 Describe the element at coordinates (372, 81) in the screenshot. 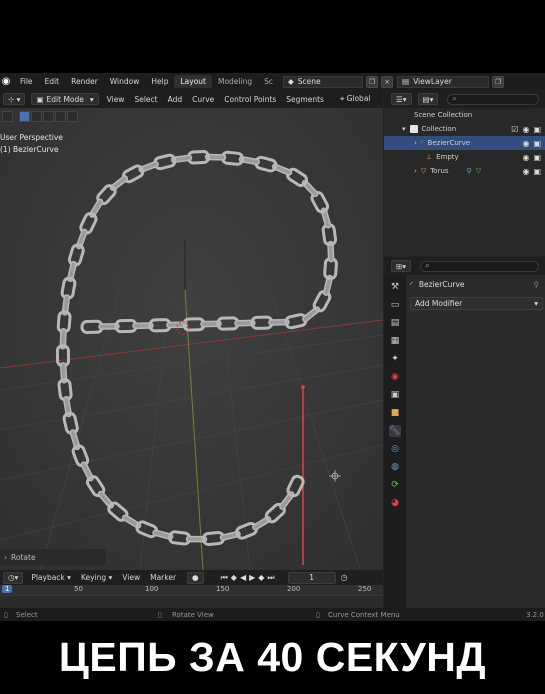

I see `new-scene-button: ❐` at that location.